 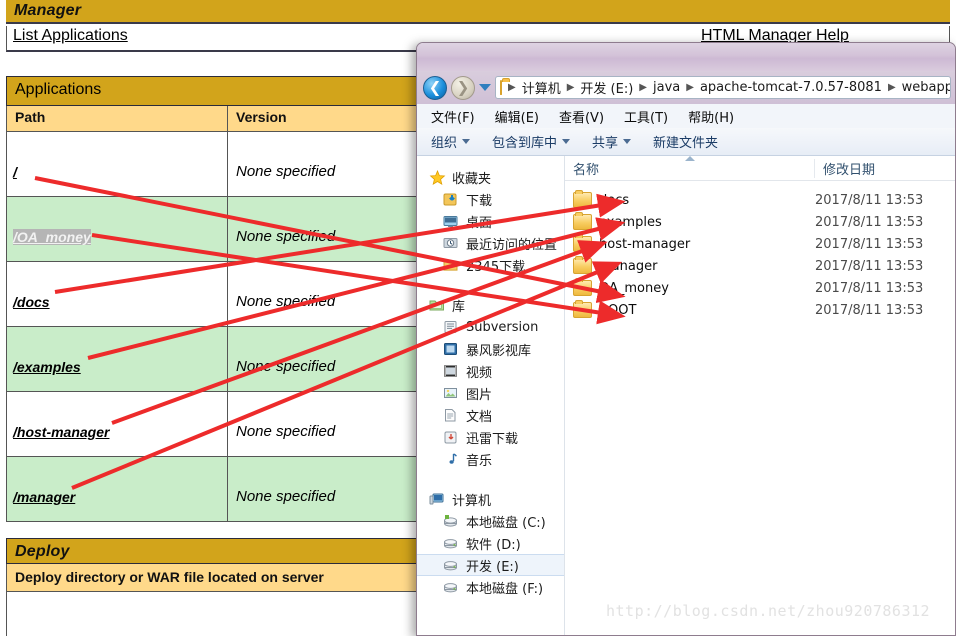 I want to click on nav-label: 2345下载, so click(x=496, y=267).